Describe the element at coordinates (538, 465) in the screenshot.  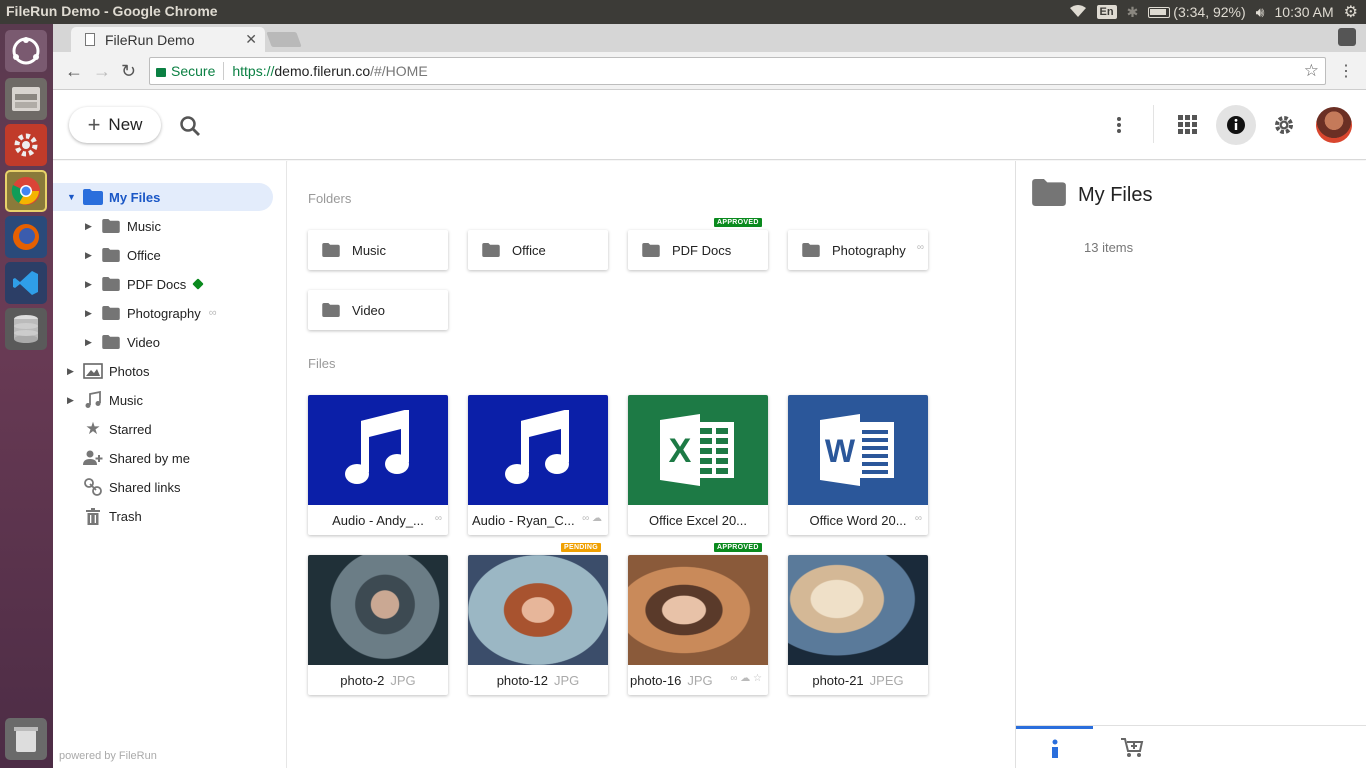
I see `file-card: Audio - Ryan_C... ∞ ☁` at that location.